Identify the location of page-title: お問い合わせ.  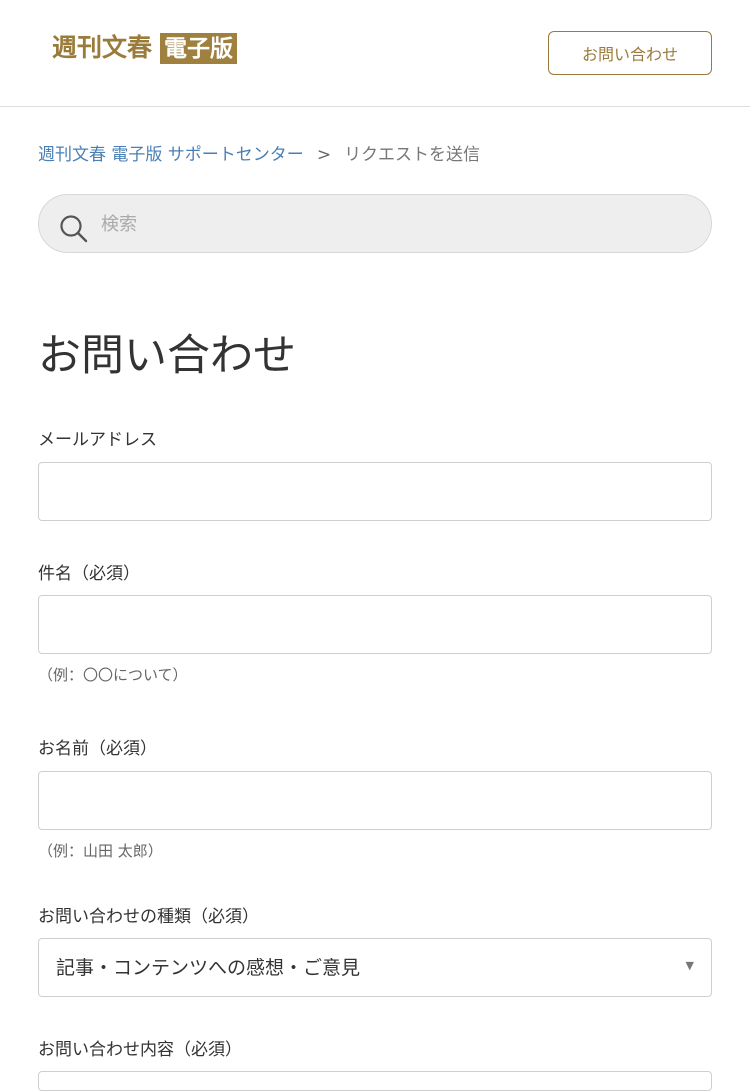
(167, 356).